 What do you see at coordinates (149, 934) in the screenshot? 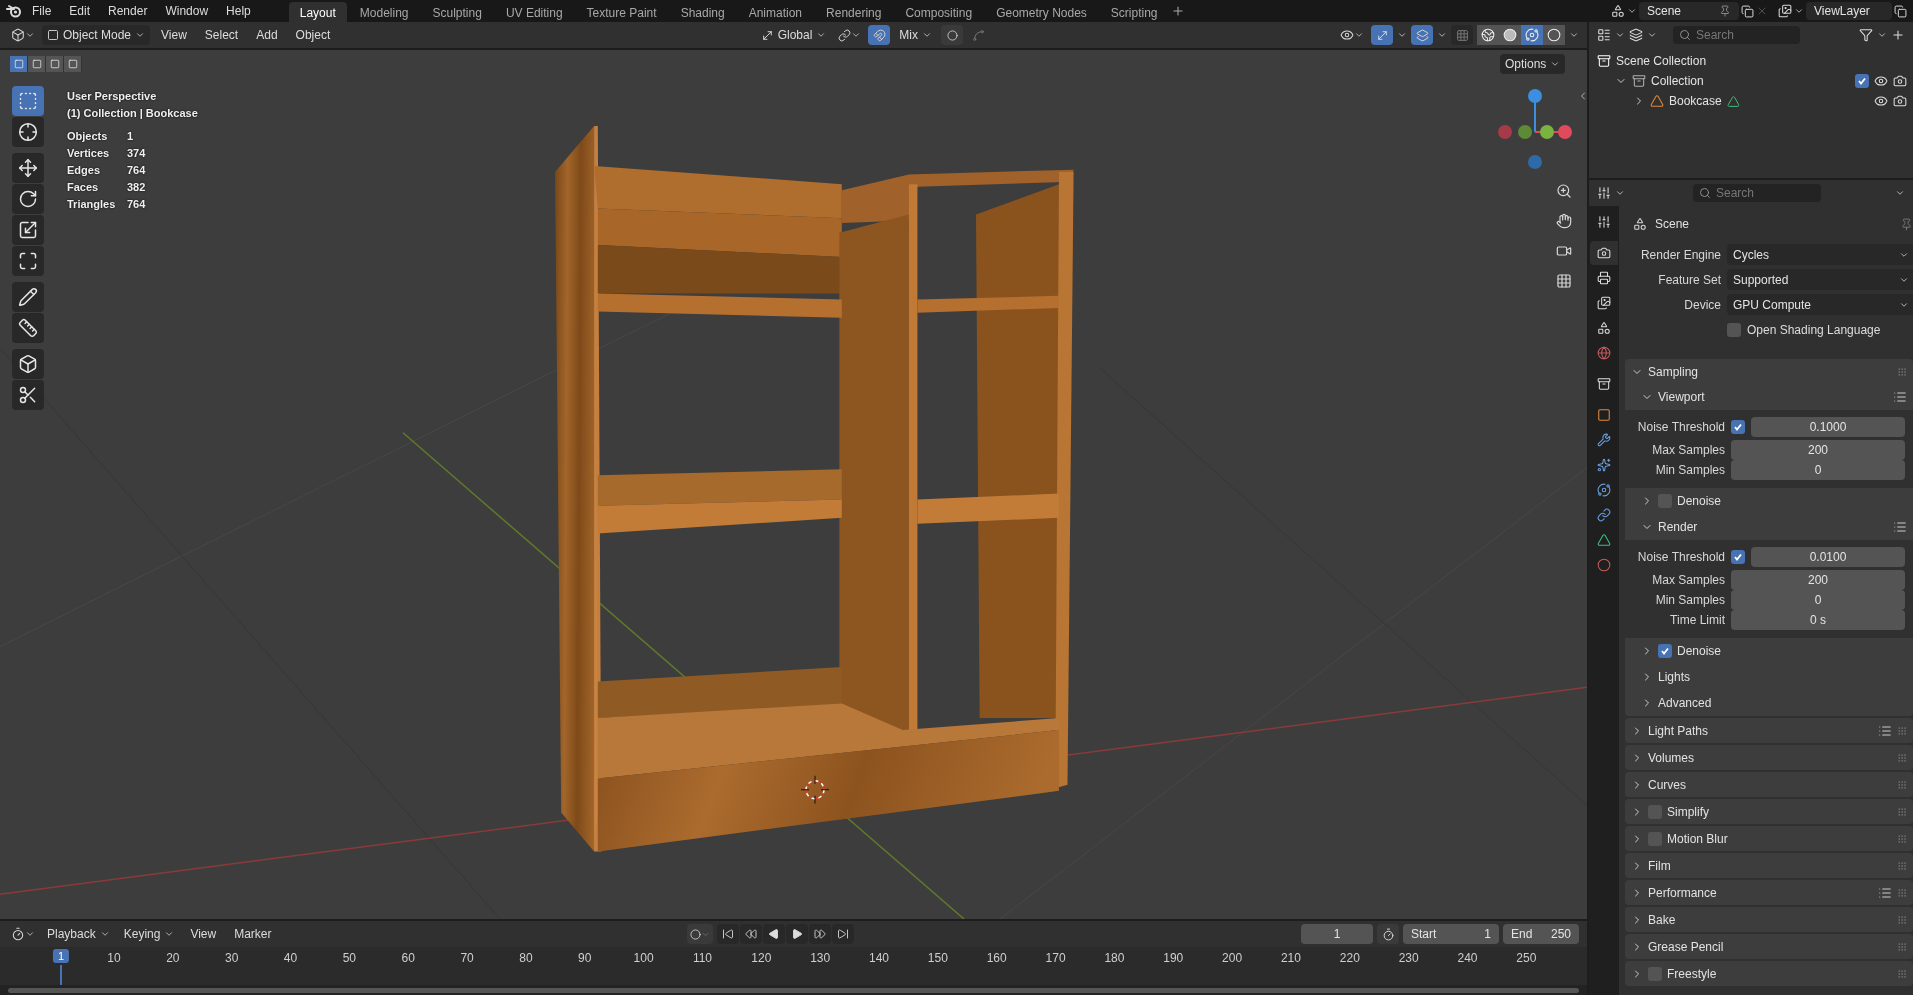
I see `menu-dropdown: Keying` at bounding box center [149, 934].